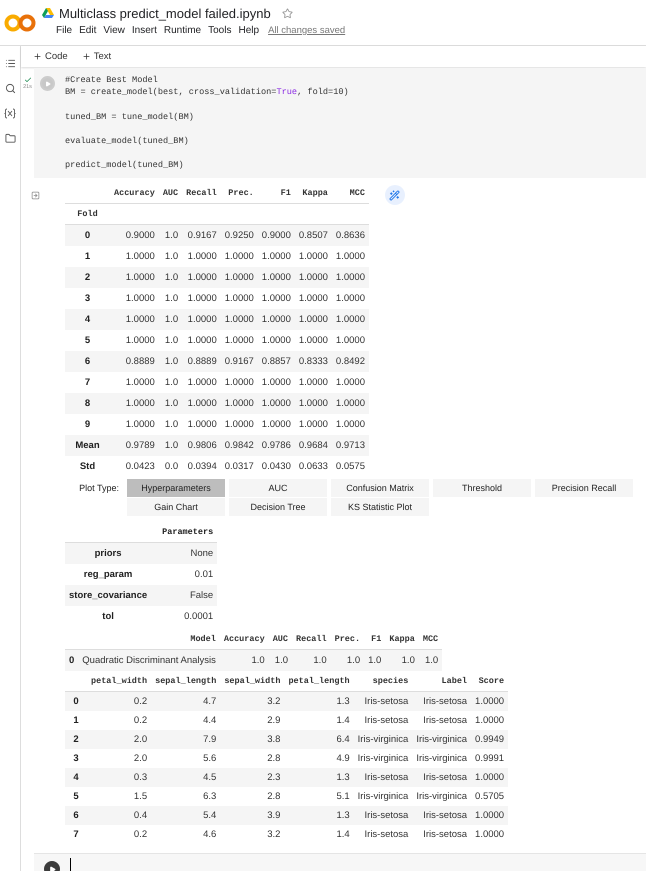  Describe the element at coordinates (276, 466) in the screenshot. I see `table-cell: 0.0430` at that location.